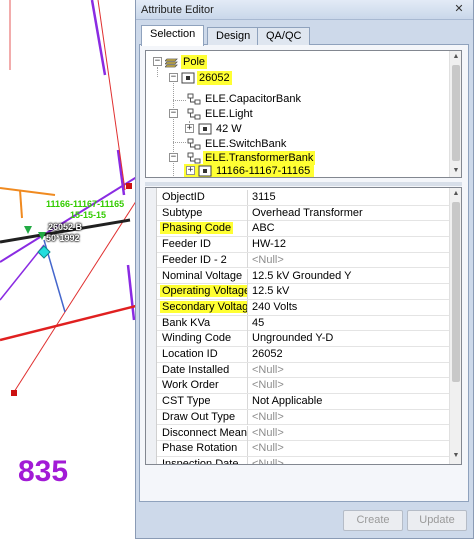  Describe the element at coordinates (437, 520) in the screenshot. I see `update-button: Update` at that location.